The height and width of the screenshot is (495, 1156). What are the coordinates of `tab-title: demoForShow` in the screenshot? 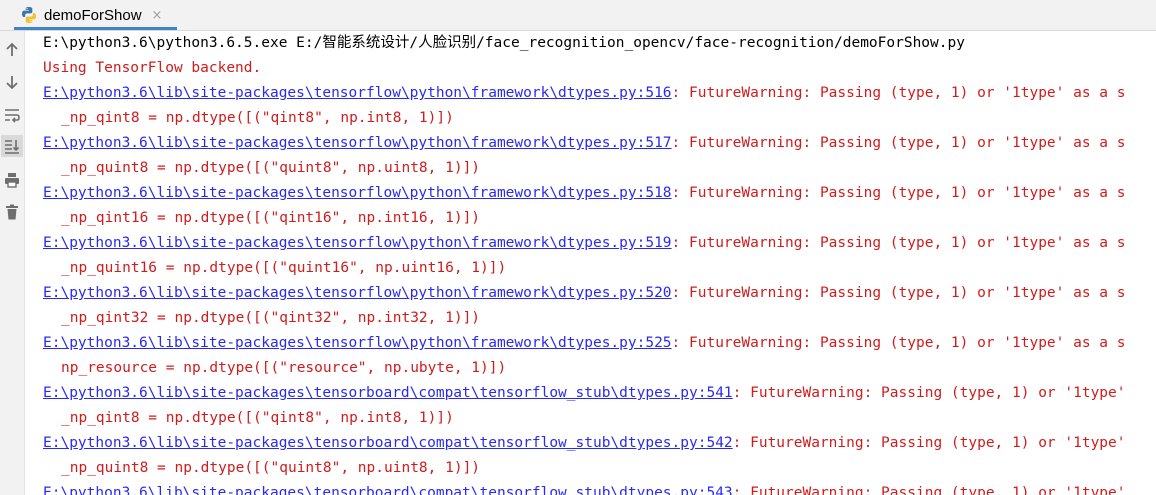 It's located at (93, 15).